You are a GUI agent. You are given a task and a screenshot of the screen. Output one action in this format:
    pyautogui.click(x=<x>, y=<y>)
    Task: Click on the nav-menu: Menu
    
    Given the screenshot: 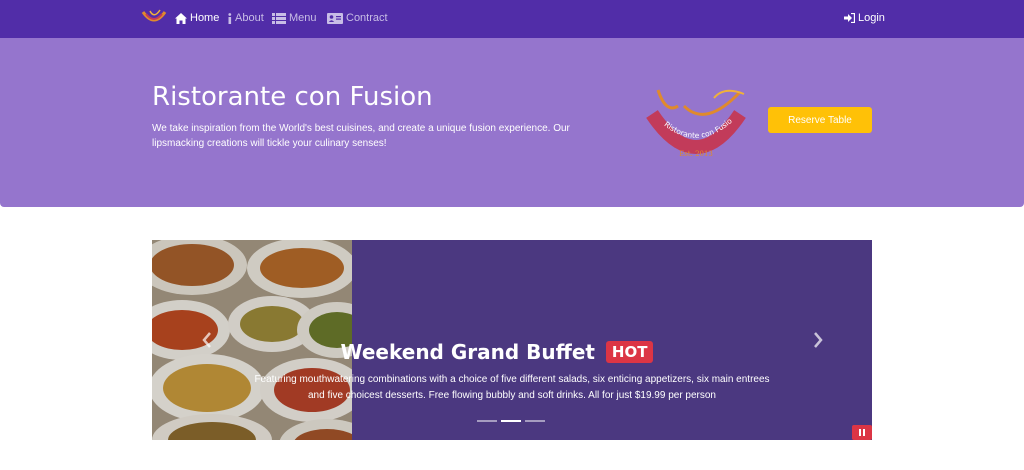 What is the action you would take?
    pyautogui.click(x=294, y=18)
    